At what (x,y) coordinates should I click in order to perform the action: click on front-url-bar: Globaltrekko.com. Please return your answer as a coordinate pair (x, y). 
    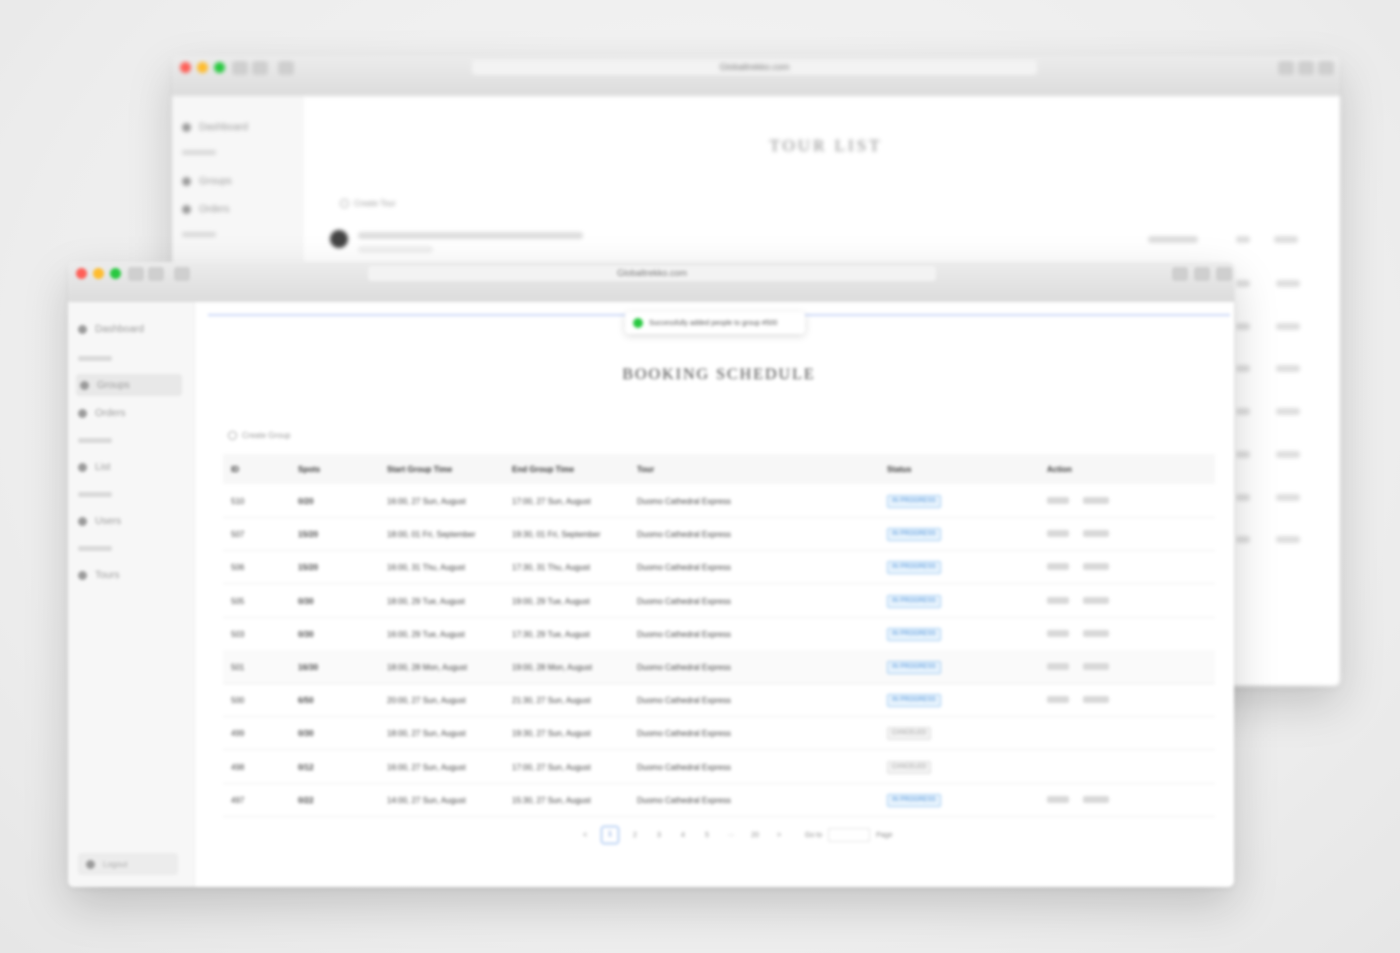
    Looking at the image, I should click on (652, 273).